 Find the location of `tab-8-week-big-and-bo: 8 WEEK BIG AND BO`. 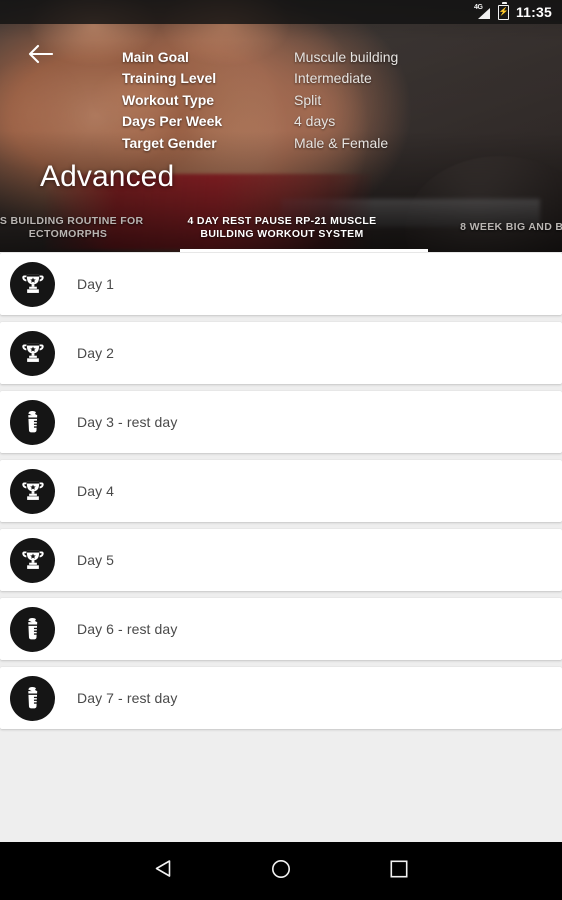

tab-8-week-big-and-bo: 8 WEEK BIG AND BO is located at coordinates (484, 227).